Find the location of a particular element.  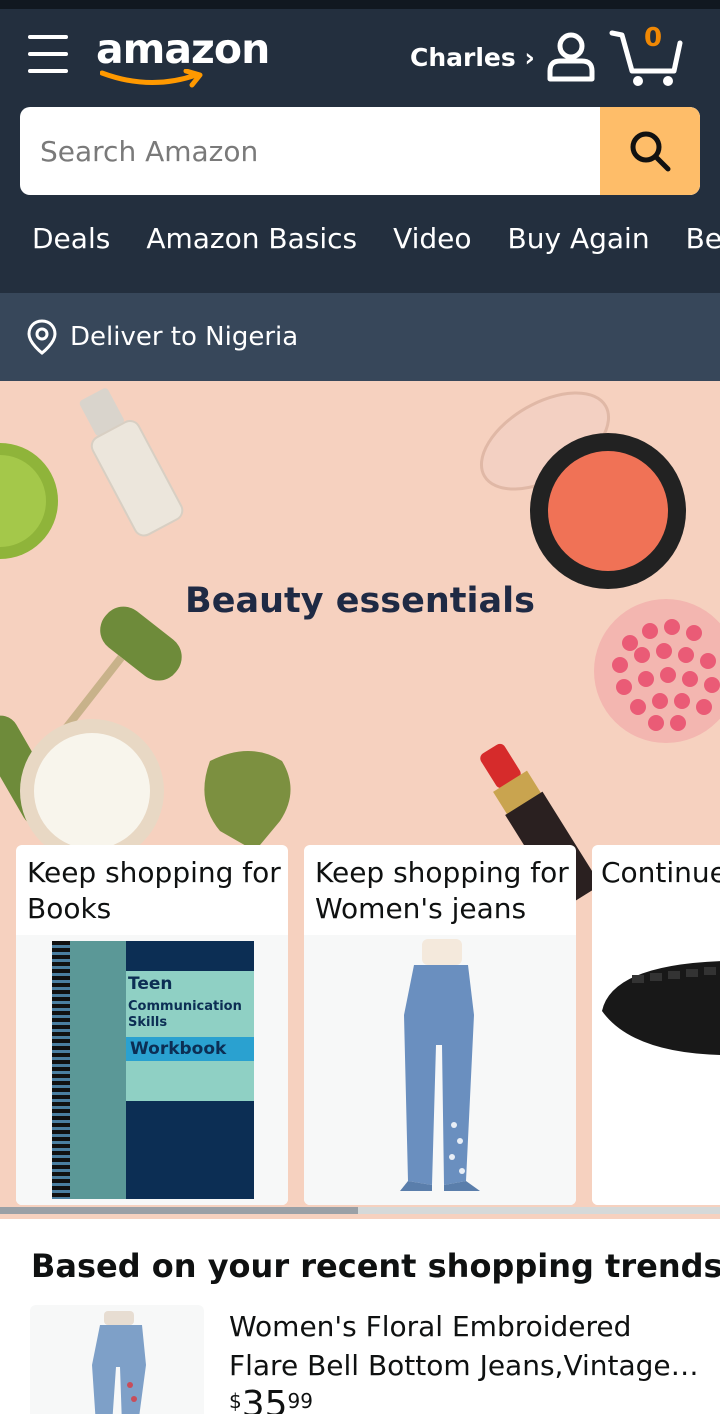

nav-item-deals: Deals is located at coordinates (71, 238).